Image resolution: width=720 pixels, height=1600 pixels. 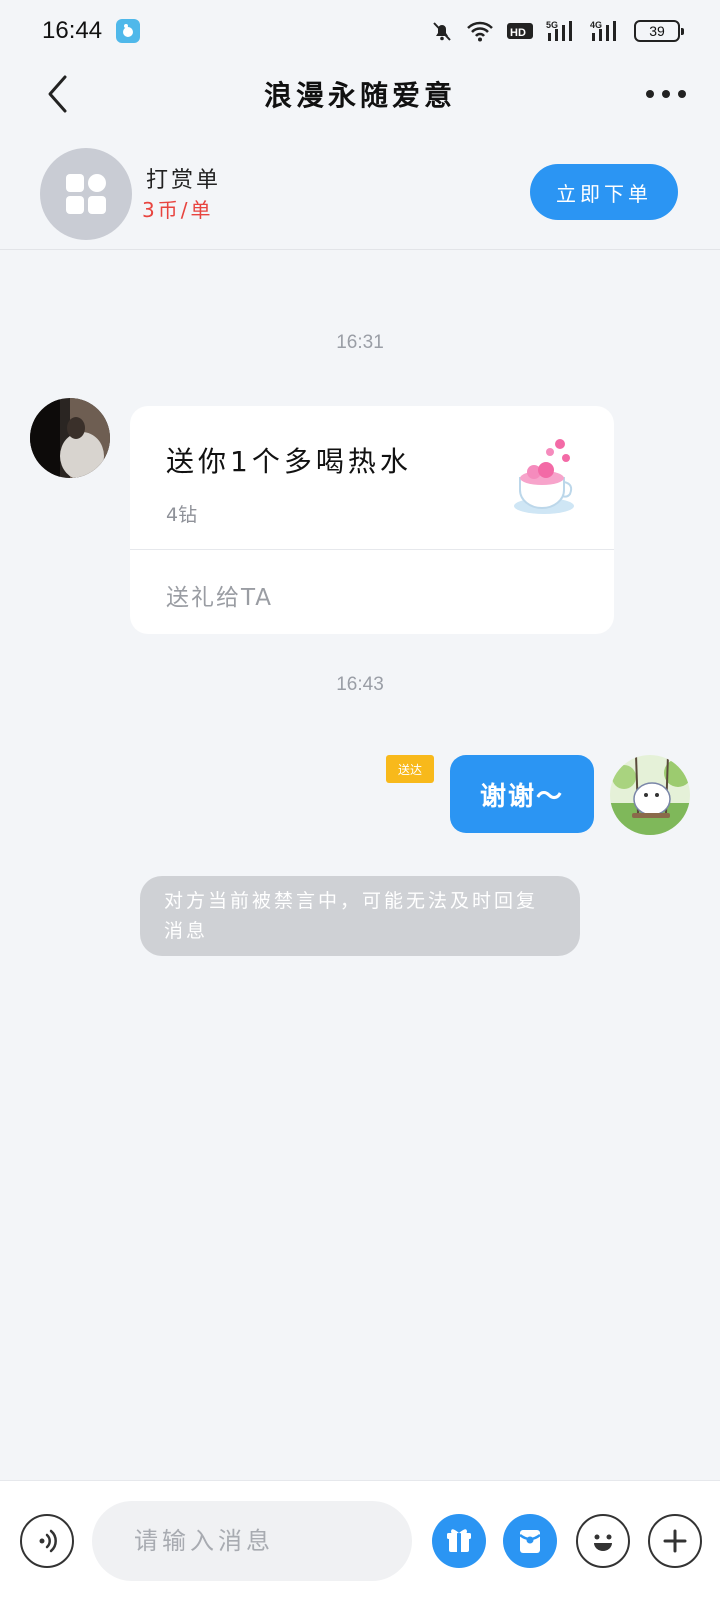 I want to click on title-bar: 浪漫永随爱意, so click(x=360, y=94).